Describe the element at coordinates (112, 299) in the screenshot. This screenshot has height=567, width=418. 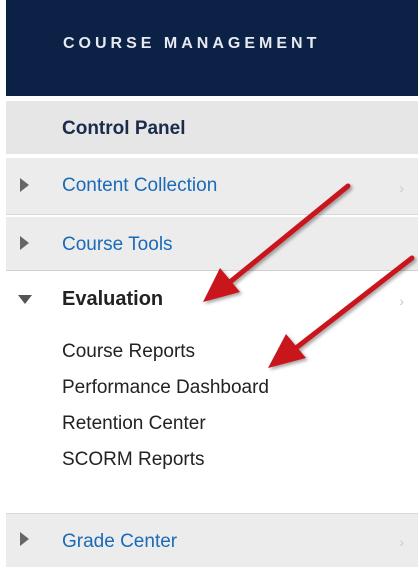
I see `evaluation-label: Evaluation` at that location.